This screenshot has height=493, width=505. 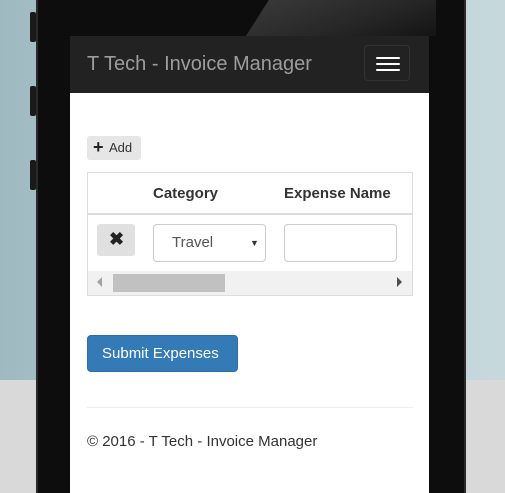 What do you see at coordinates (254, 243) in the screenshot?
I see `chevron-down-icon: ▼` at bounding box center [254, 243].